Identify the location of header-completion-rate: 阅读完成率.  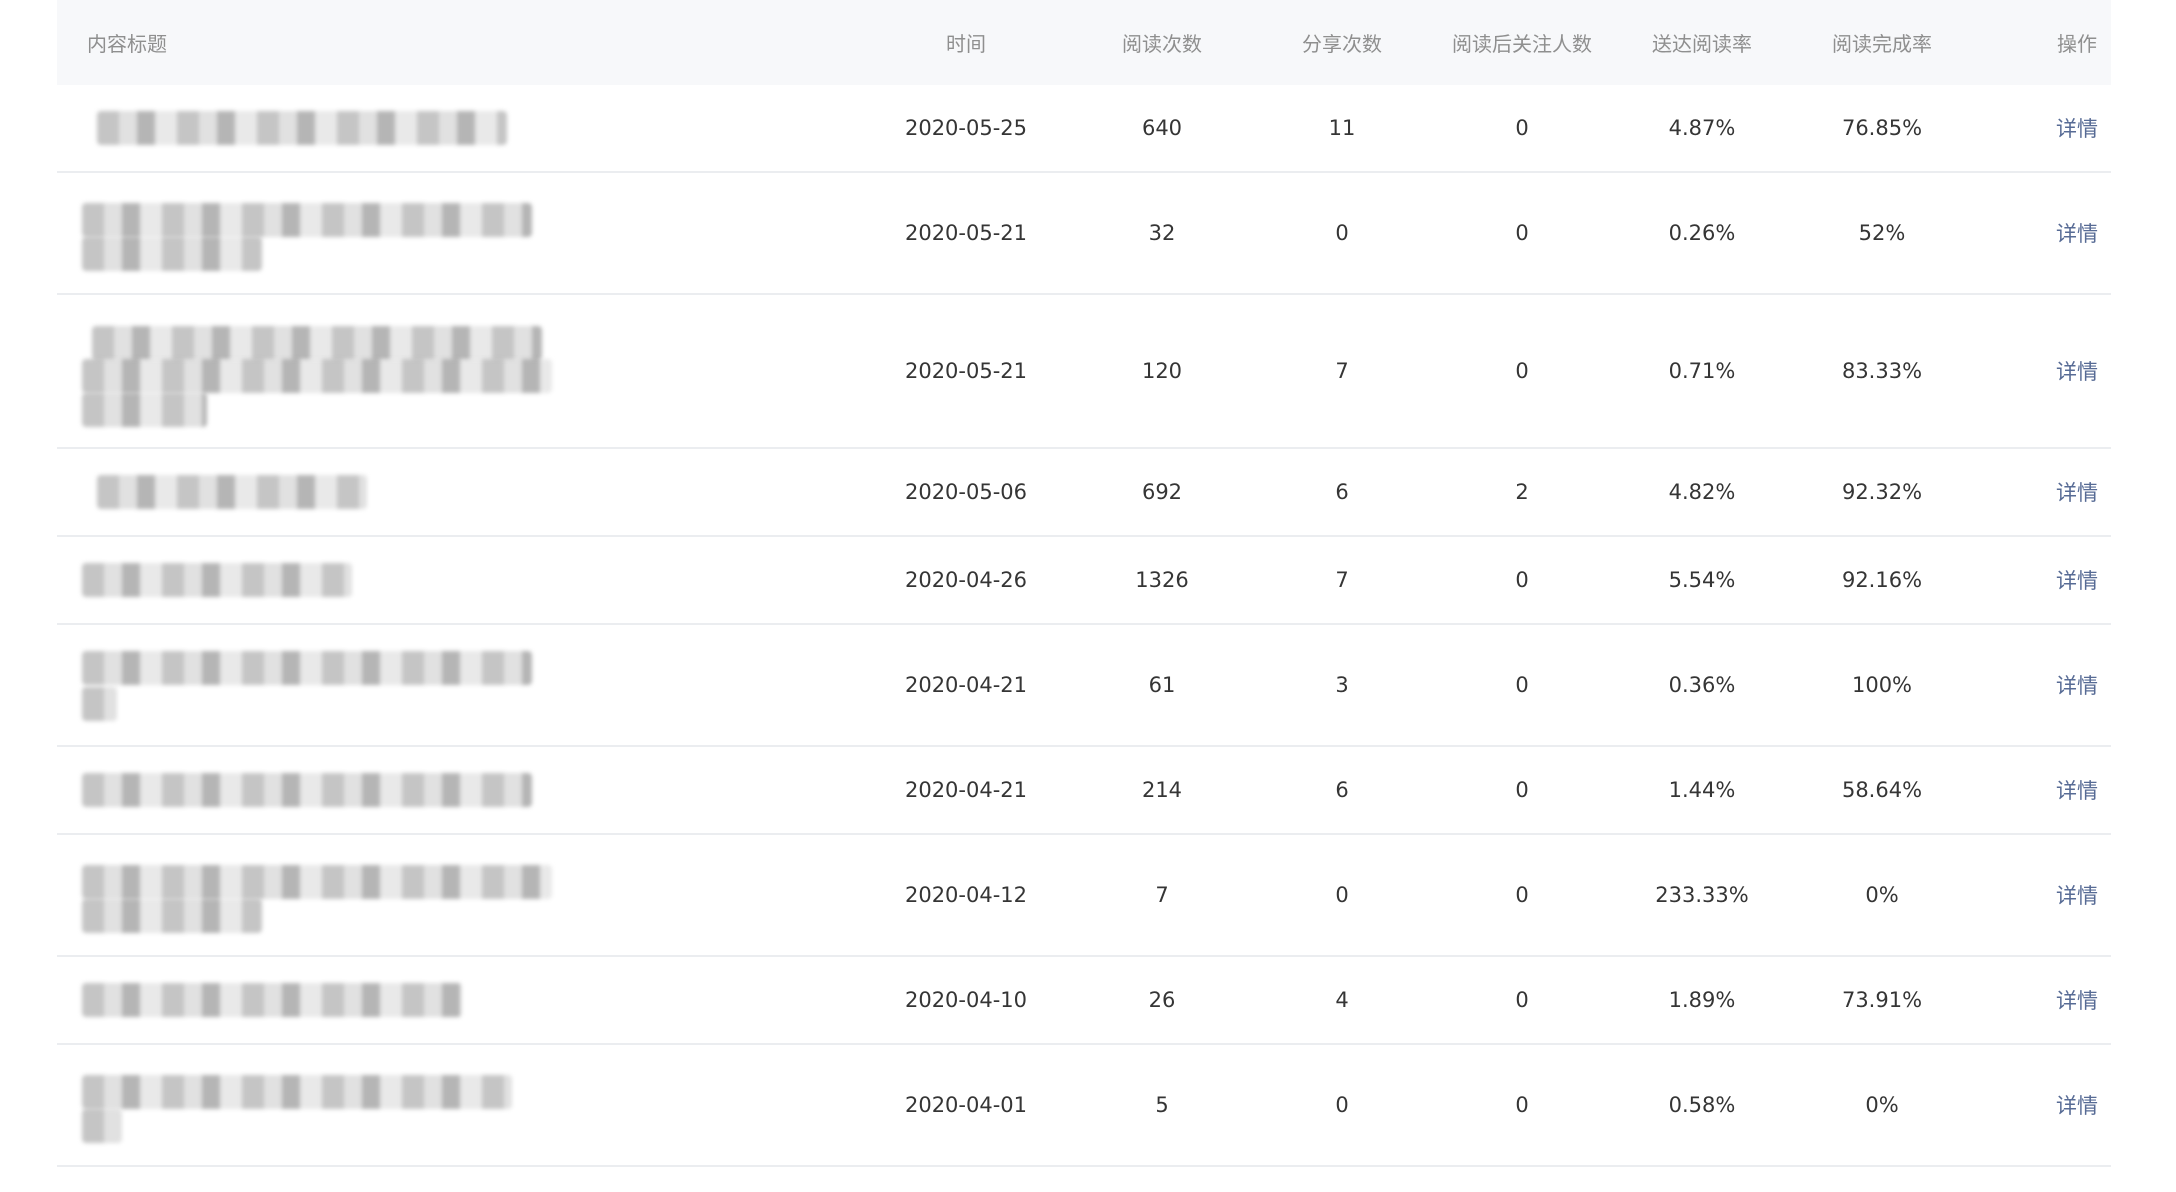
(1882, 44).